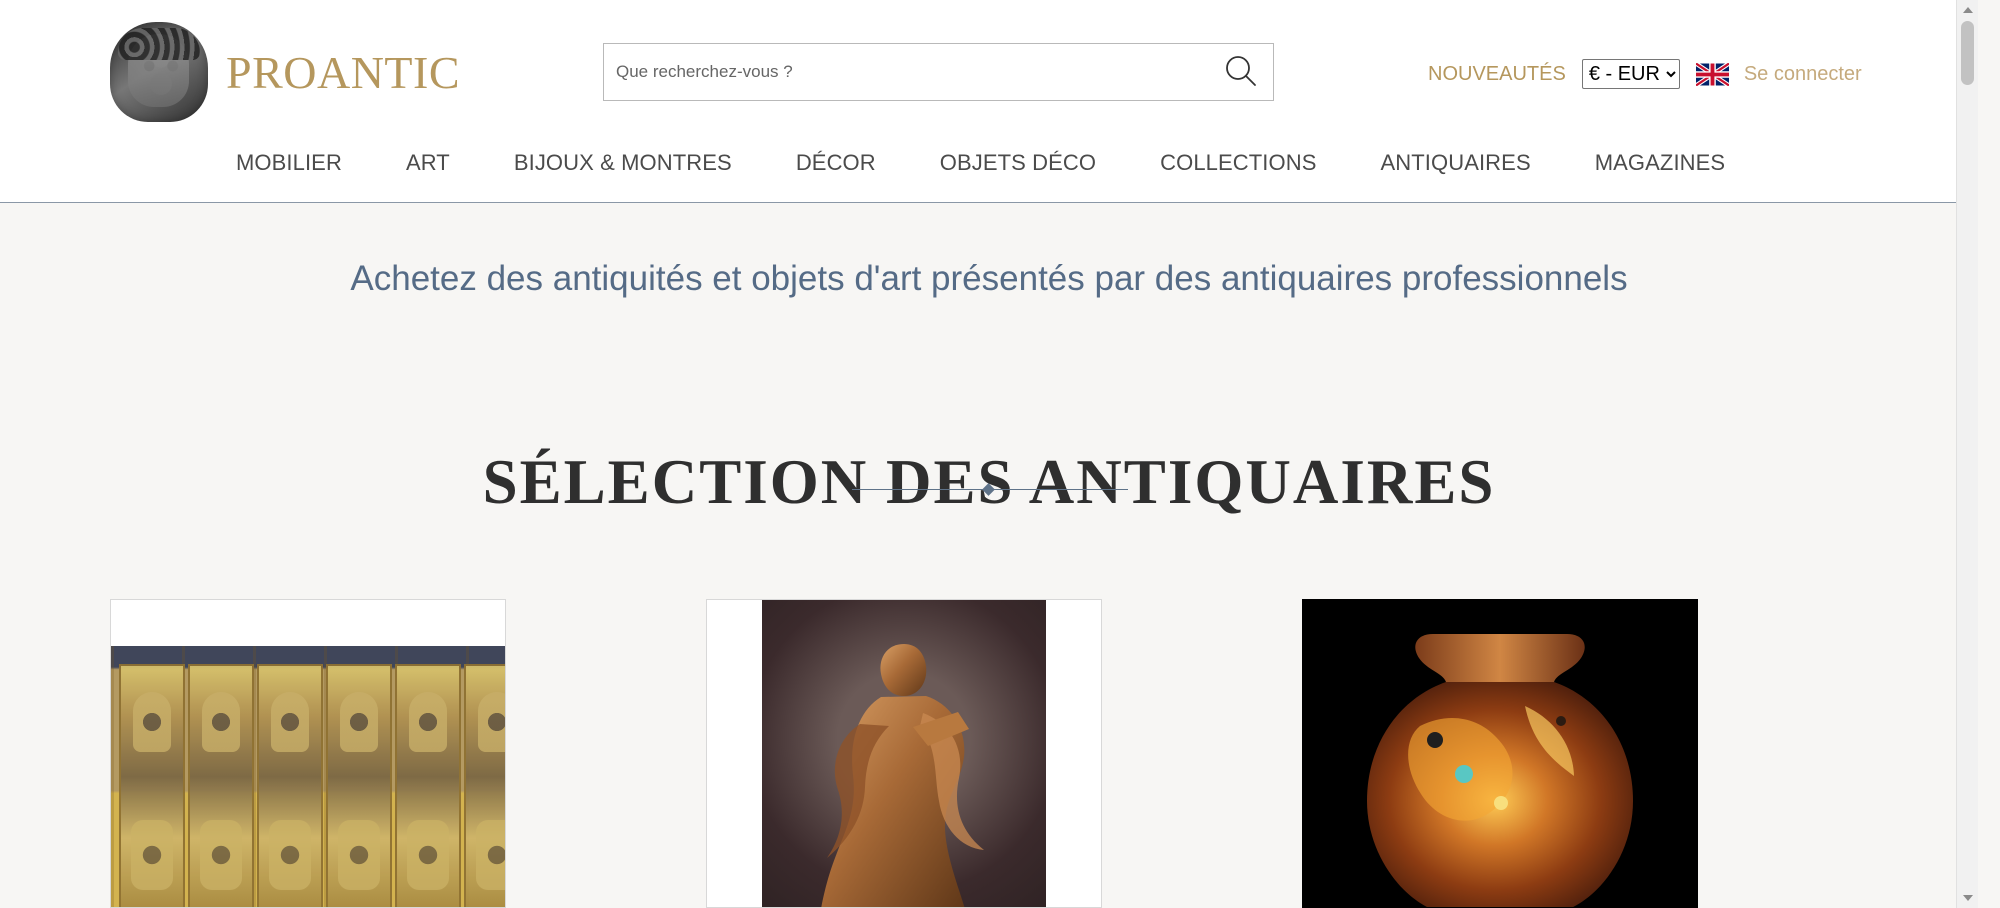 Image resolution: width=2000 pixels, height=908 pixels. I want to click on header-actions: NOUVEAUTÉS € - EUR Se connecter, so click(1645, 74).